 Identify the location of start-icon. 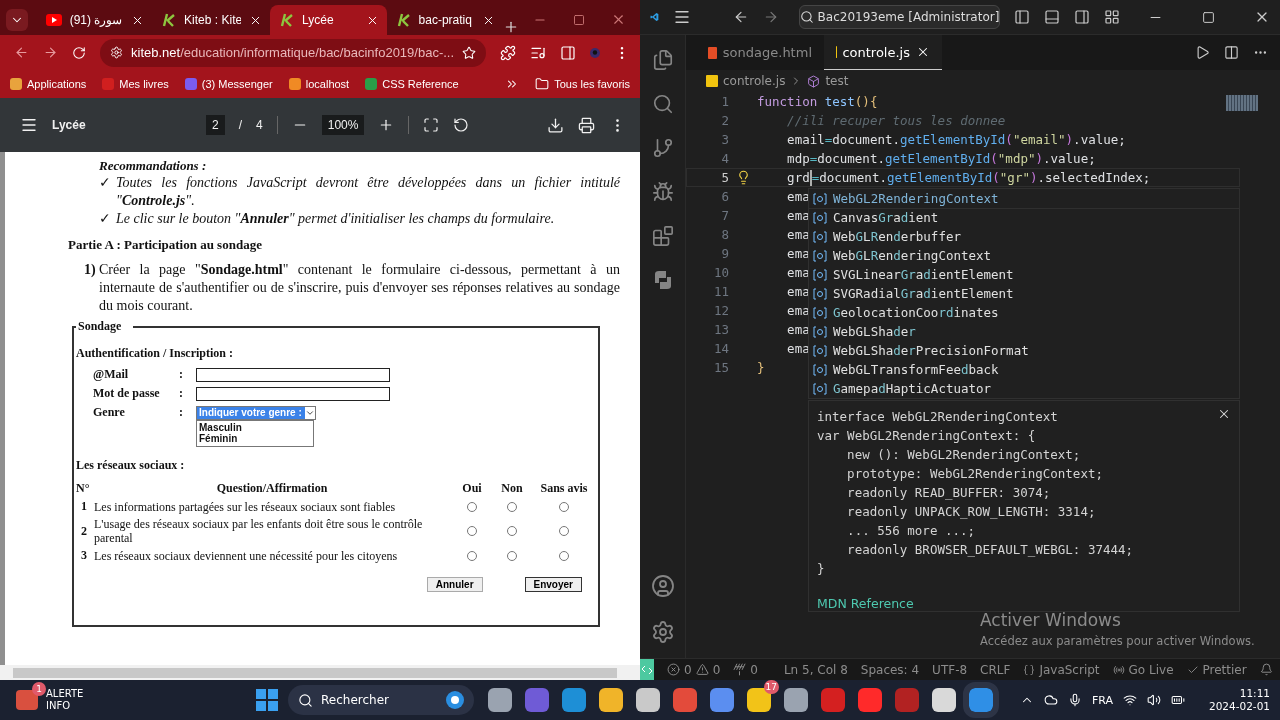
(267, 700).